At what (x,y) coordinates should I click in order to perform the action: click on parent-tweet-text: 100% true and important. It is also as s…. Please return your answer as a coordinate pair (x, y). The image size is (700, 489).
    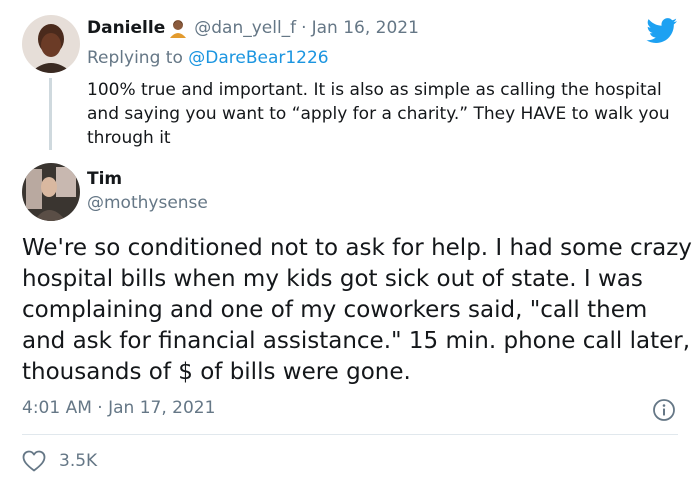
    Looking at the image, I should click on (378, 114).